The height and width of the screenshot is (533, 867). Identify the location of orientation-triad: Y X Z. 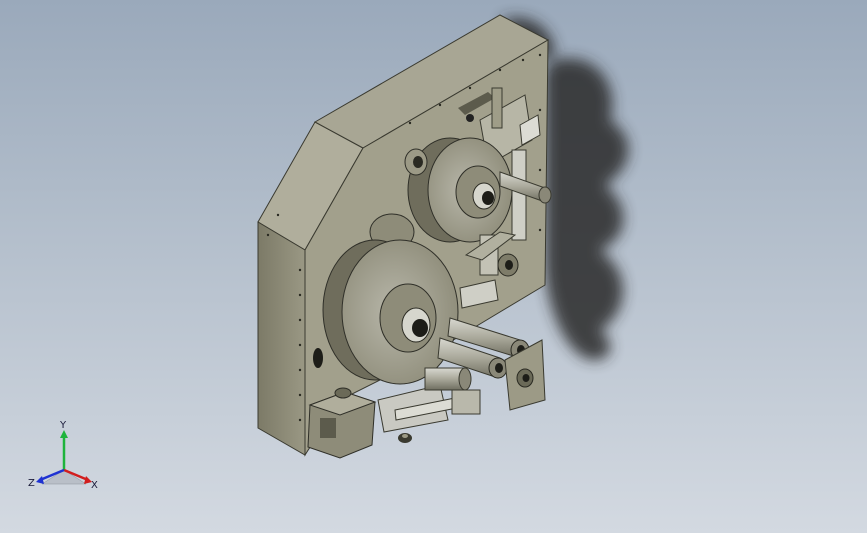
(65, 458).